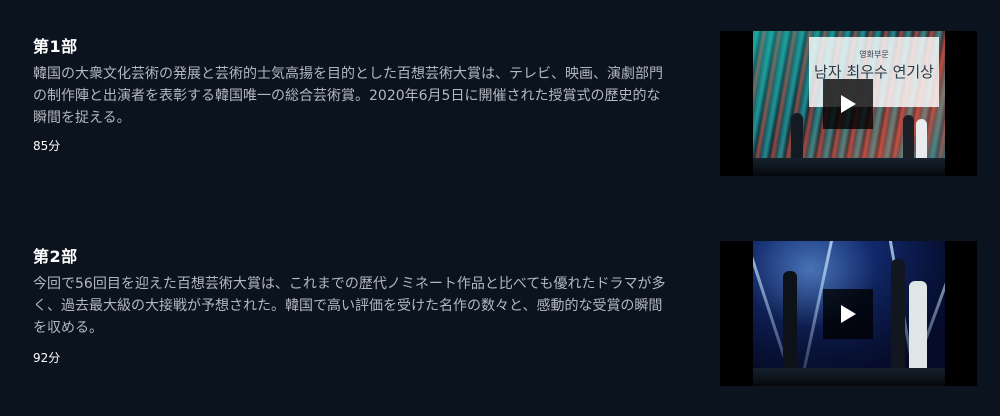 The width and height of the screenshot is (1000, 416). What do you see at coordinates (47, 358) in the screenshot?
I see `episode-duration: 92分` at bounding box center [47, 358].